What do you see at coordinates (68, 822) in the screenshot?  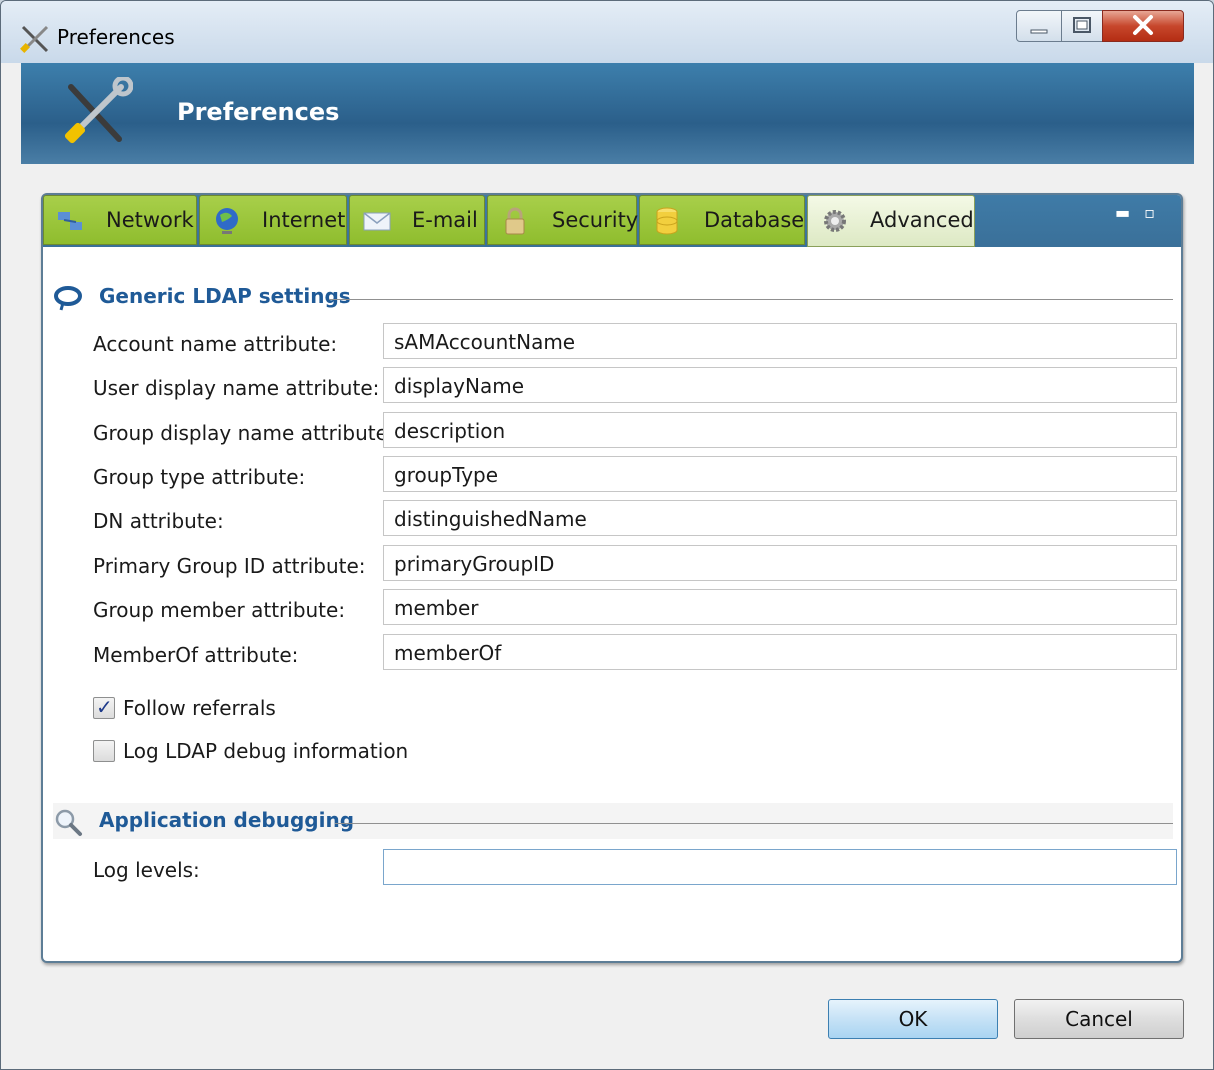 I see `magnifier-icon` at bounding box center [68, 822].